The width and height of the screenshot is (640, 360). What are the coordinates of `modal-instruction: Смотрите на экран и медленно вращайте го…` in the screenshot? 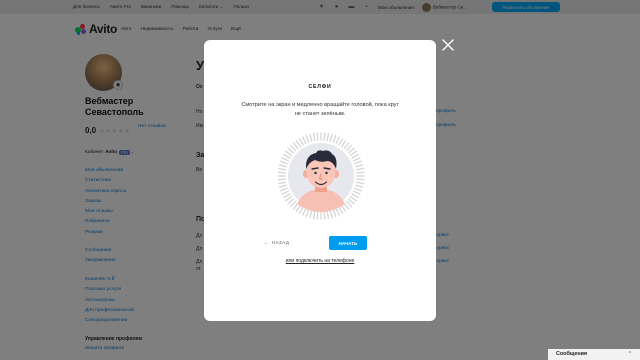 It's located at (320, 109).